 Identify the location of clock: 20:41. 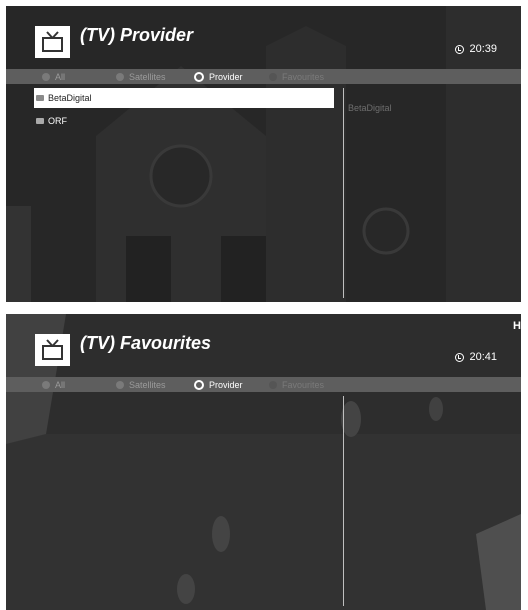
(476, 357).